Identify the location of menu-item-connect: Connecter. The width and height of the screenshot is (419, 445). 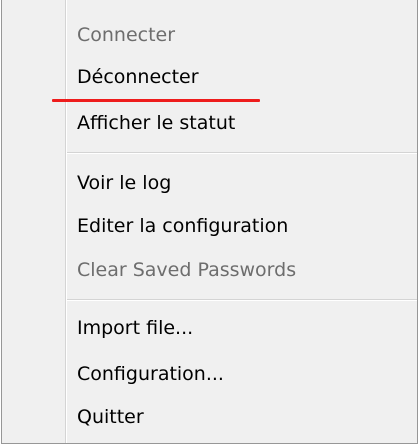
(126, 35).